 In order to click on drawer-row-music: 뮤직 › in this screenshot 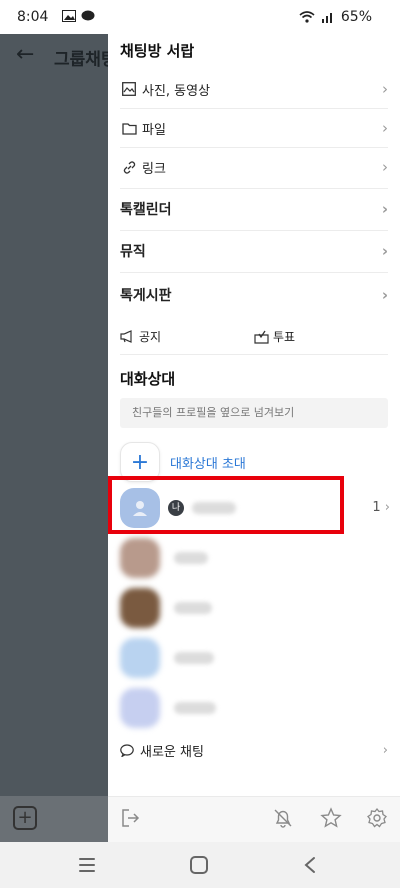, I will do `click(254, 251)`.